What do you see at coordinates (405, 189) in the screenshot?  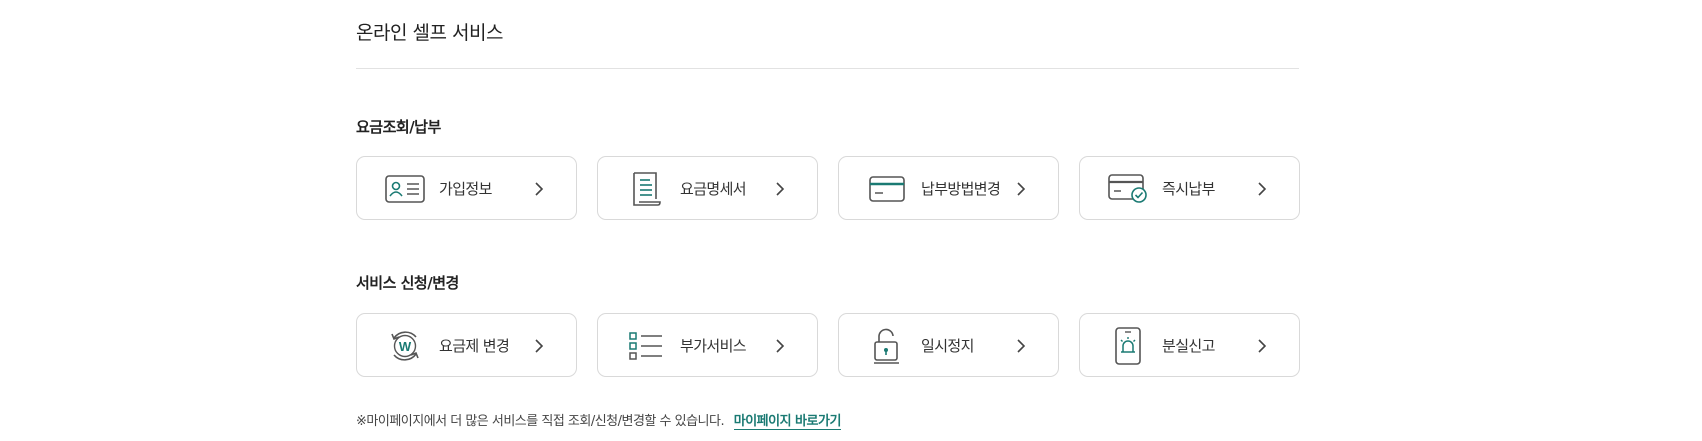 I see `id-card-icon` at bounding box center [405, 189].